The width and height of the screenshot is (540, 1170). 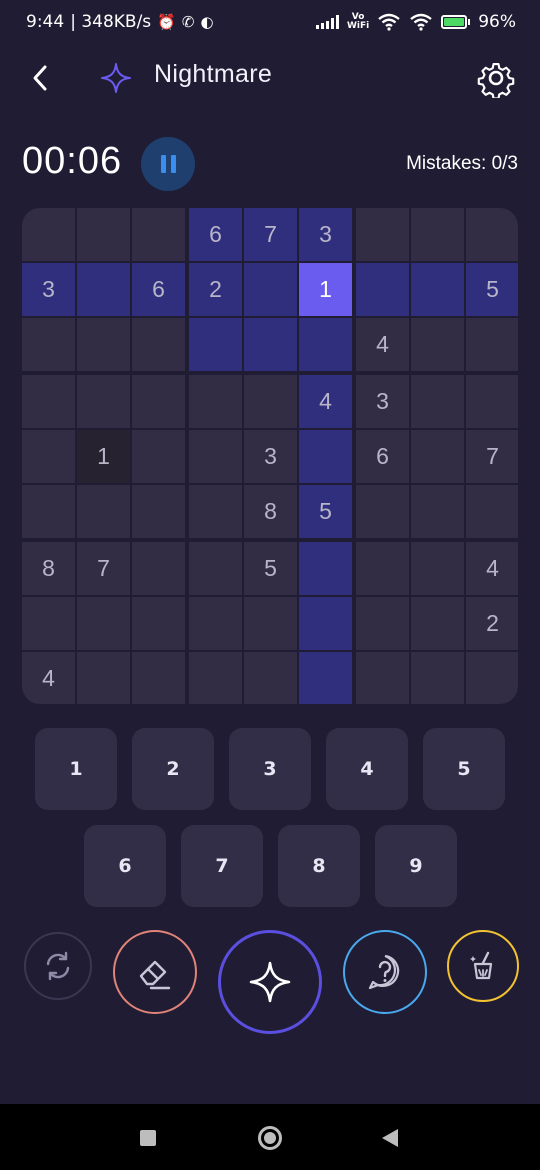 What do you see at coordinates (492, 289) in the screenshot?
I see `board-cell-r2c9: 5` at bounding box center [492, 289].